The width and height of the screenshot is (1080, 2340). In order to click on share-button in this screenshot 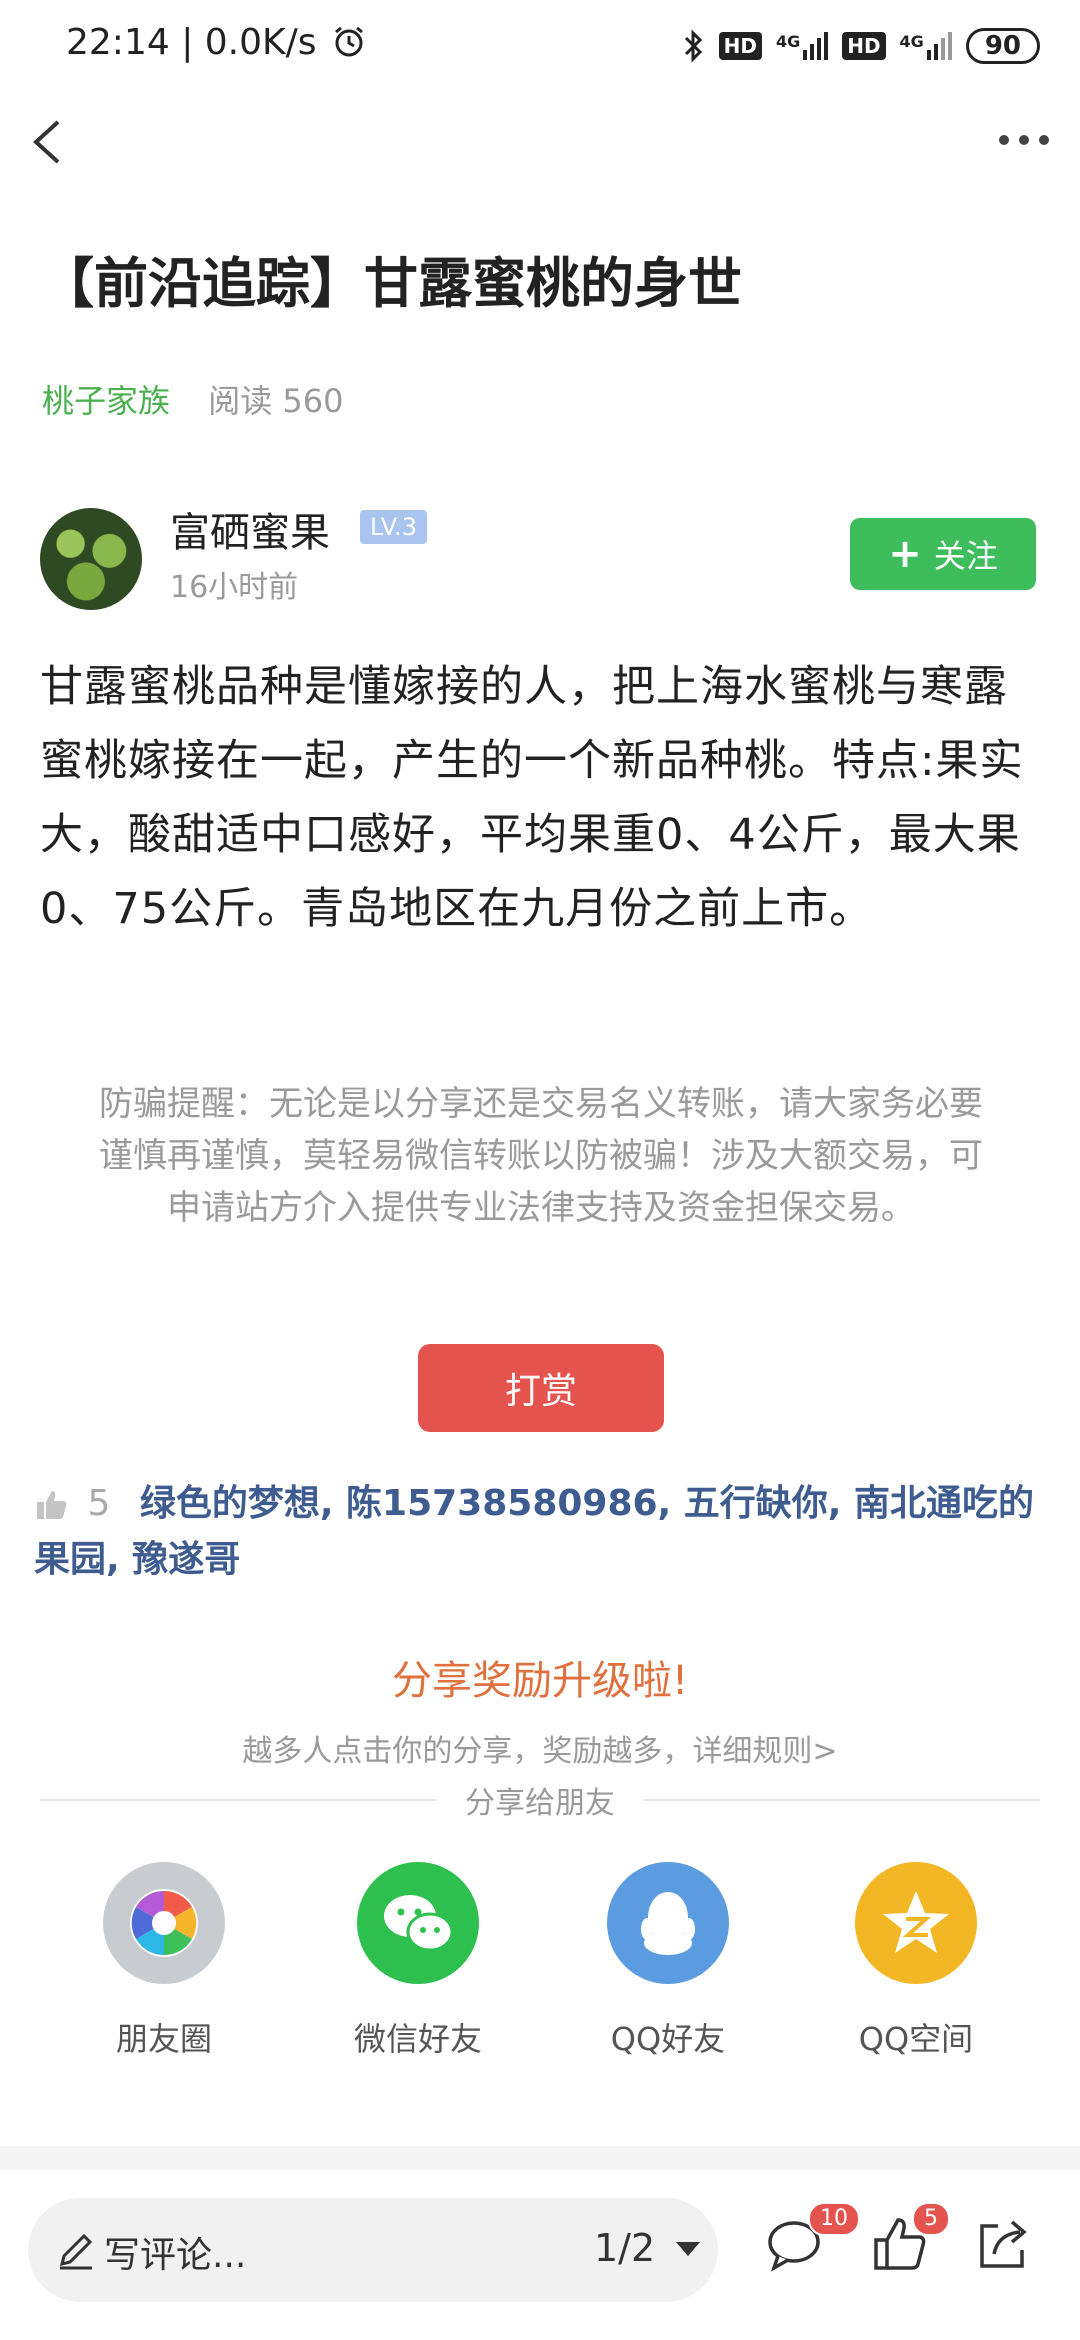, I will do `click(1004, 2244)`.